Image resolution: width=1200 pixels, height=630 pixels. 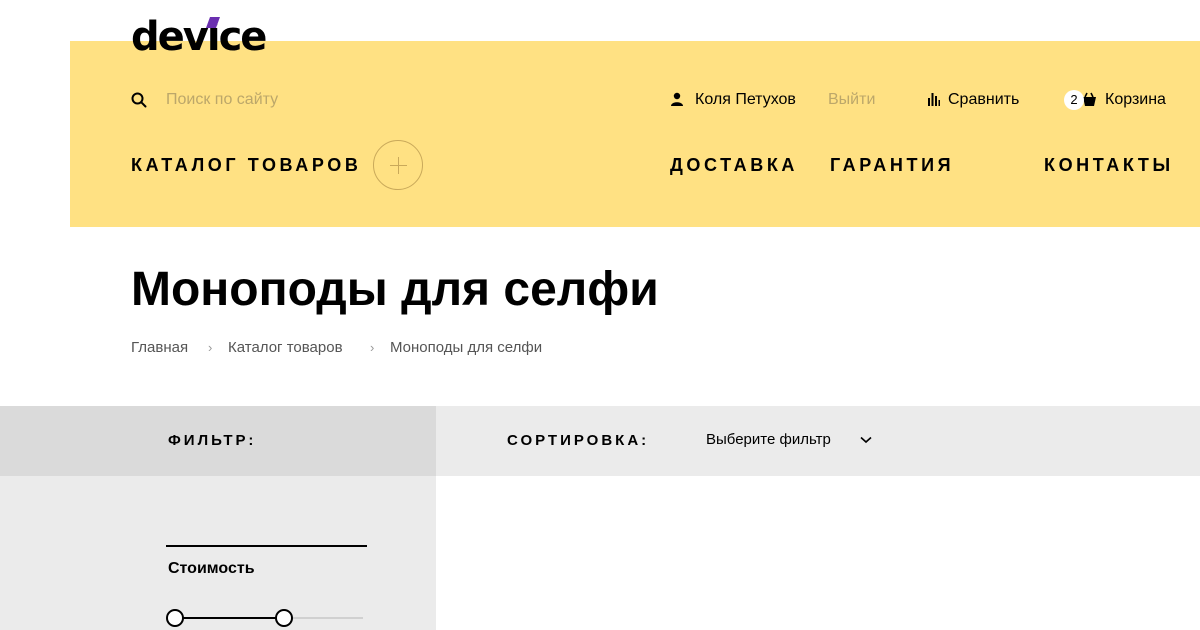 I want to click on chevron-down-icon, so click(x=866, y=440).